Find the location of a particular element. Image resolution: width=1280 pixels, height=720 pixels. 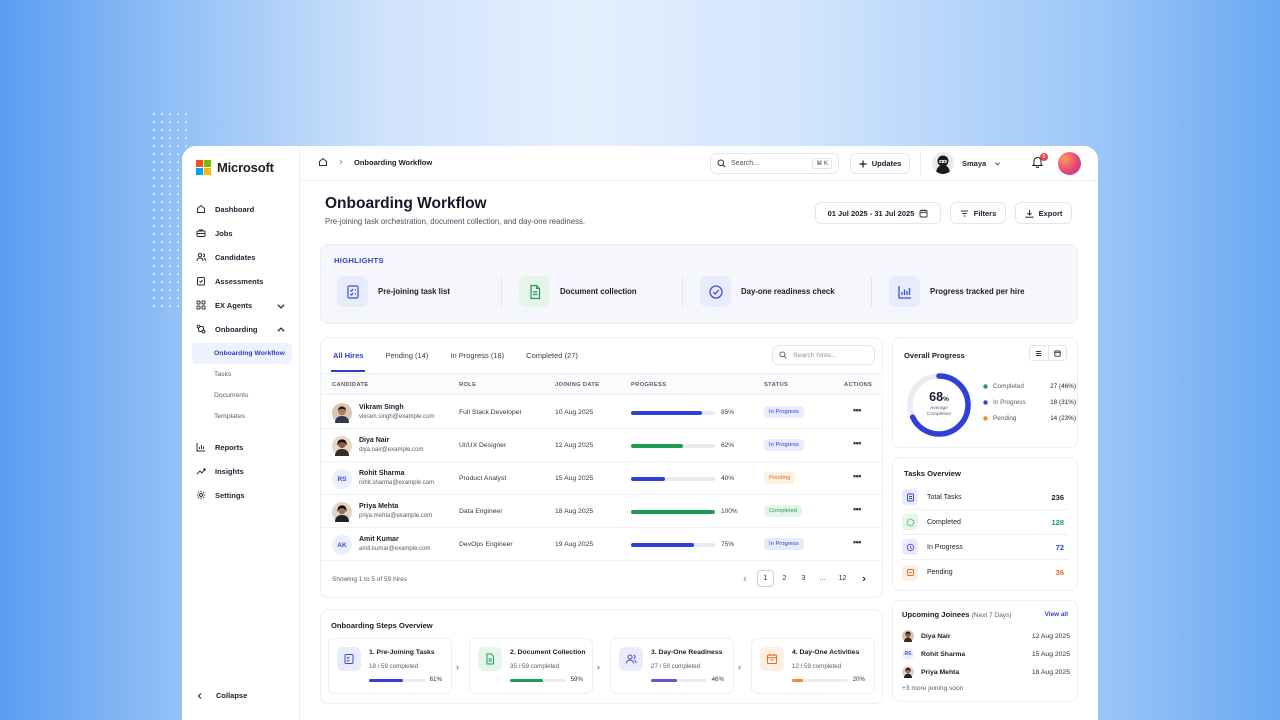

sidebar-item-settings: Settings is located at coordinates (244, 495).